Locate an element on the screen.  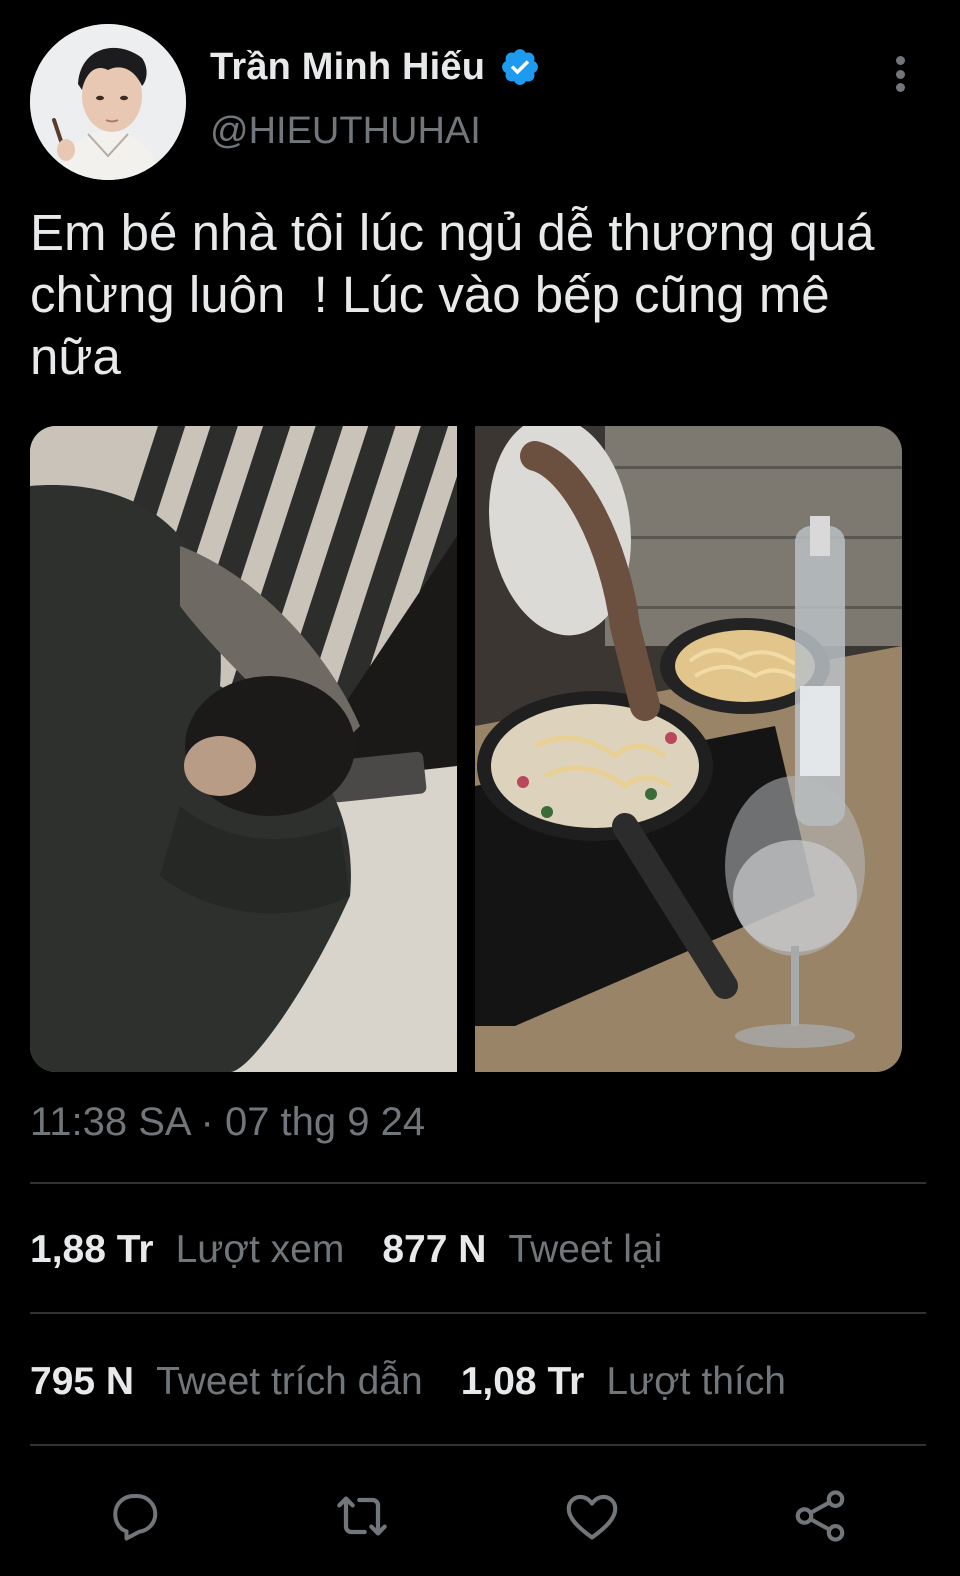
like-button is located at coordinates (592, 1516).